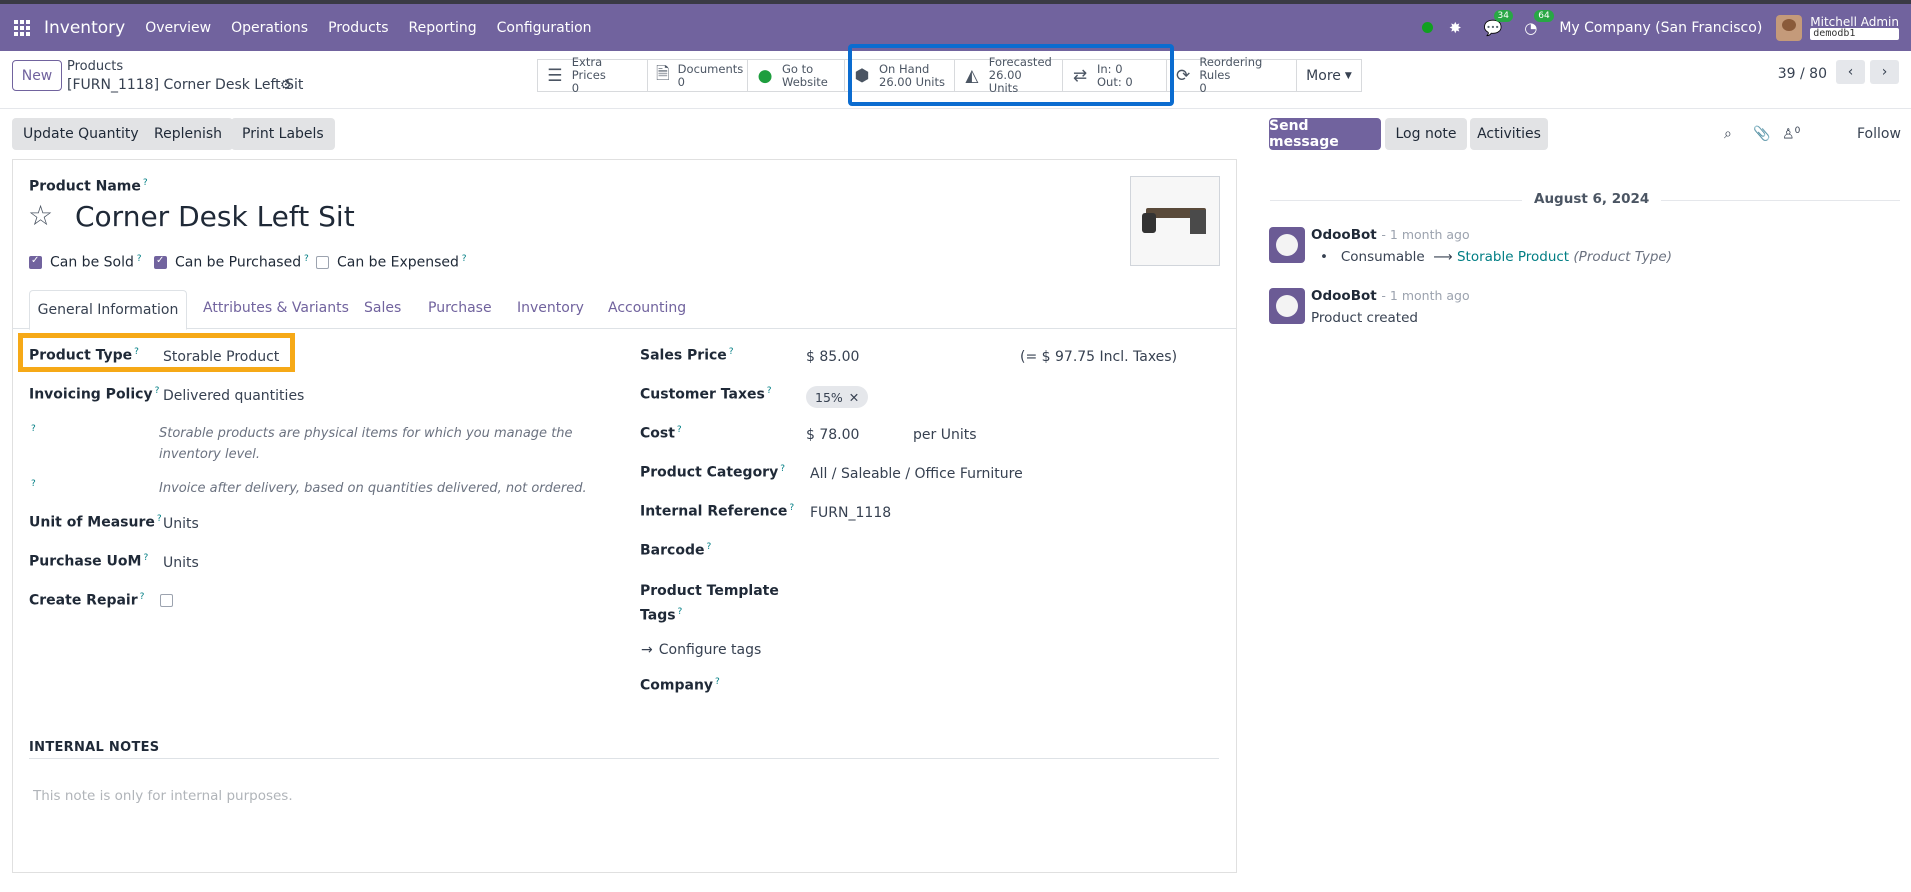  Describe the element at coordinates (163, 796) in the screenshot. I see `internal-notes-input: This note is only for internal purposes.` at that location.